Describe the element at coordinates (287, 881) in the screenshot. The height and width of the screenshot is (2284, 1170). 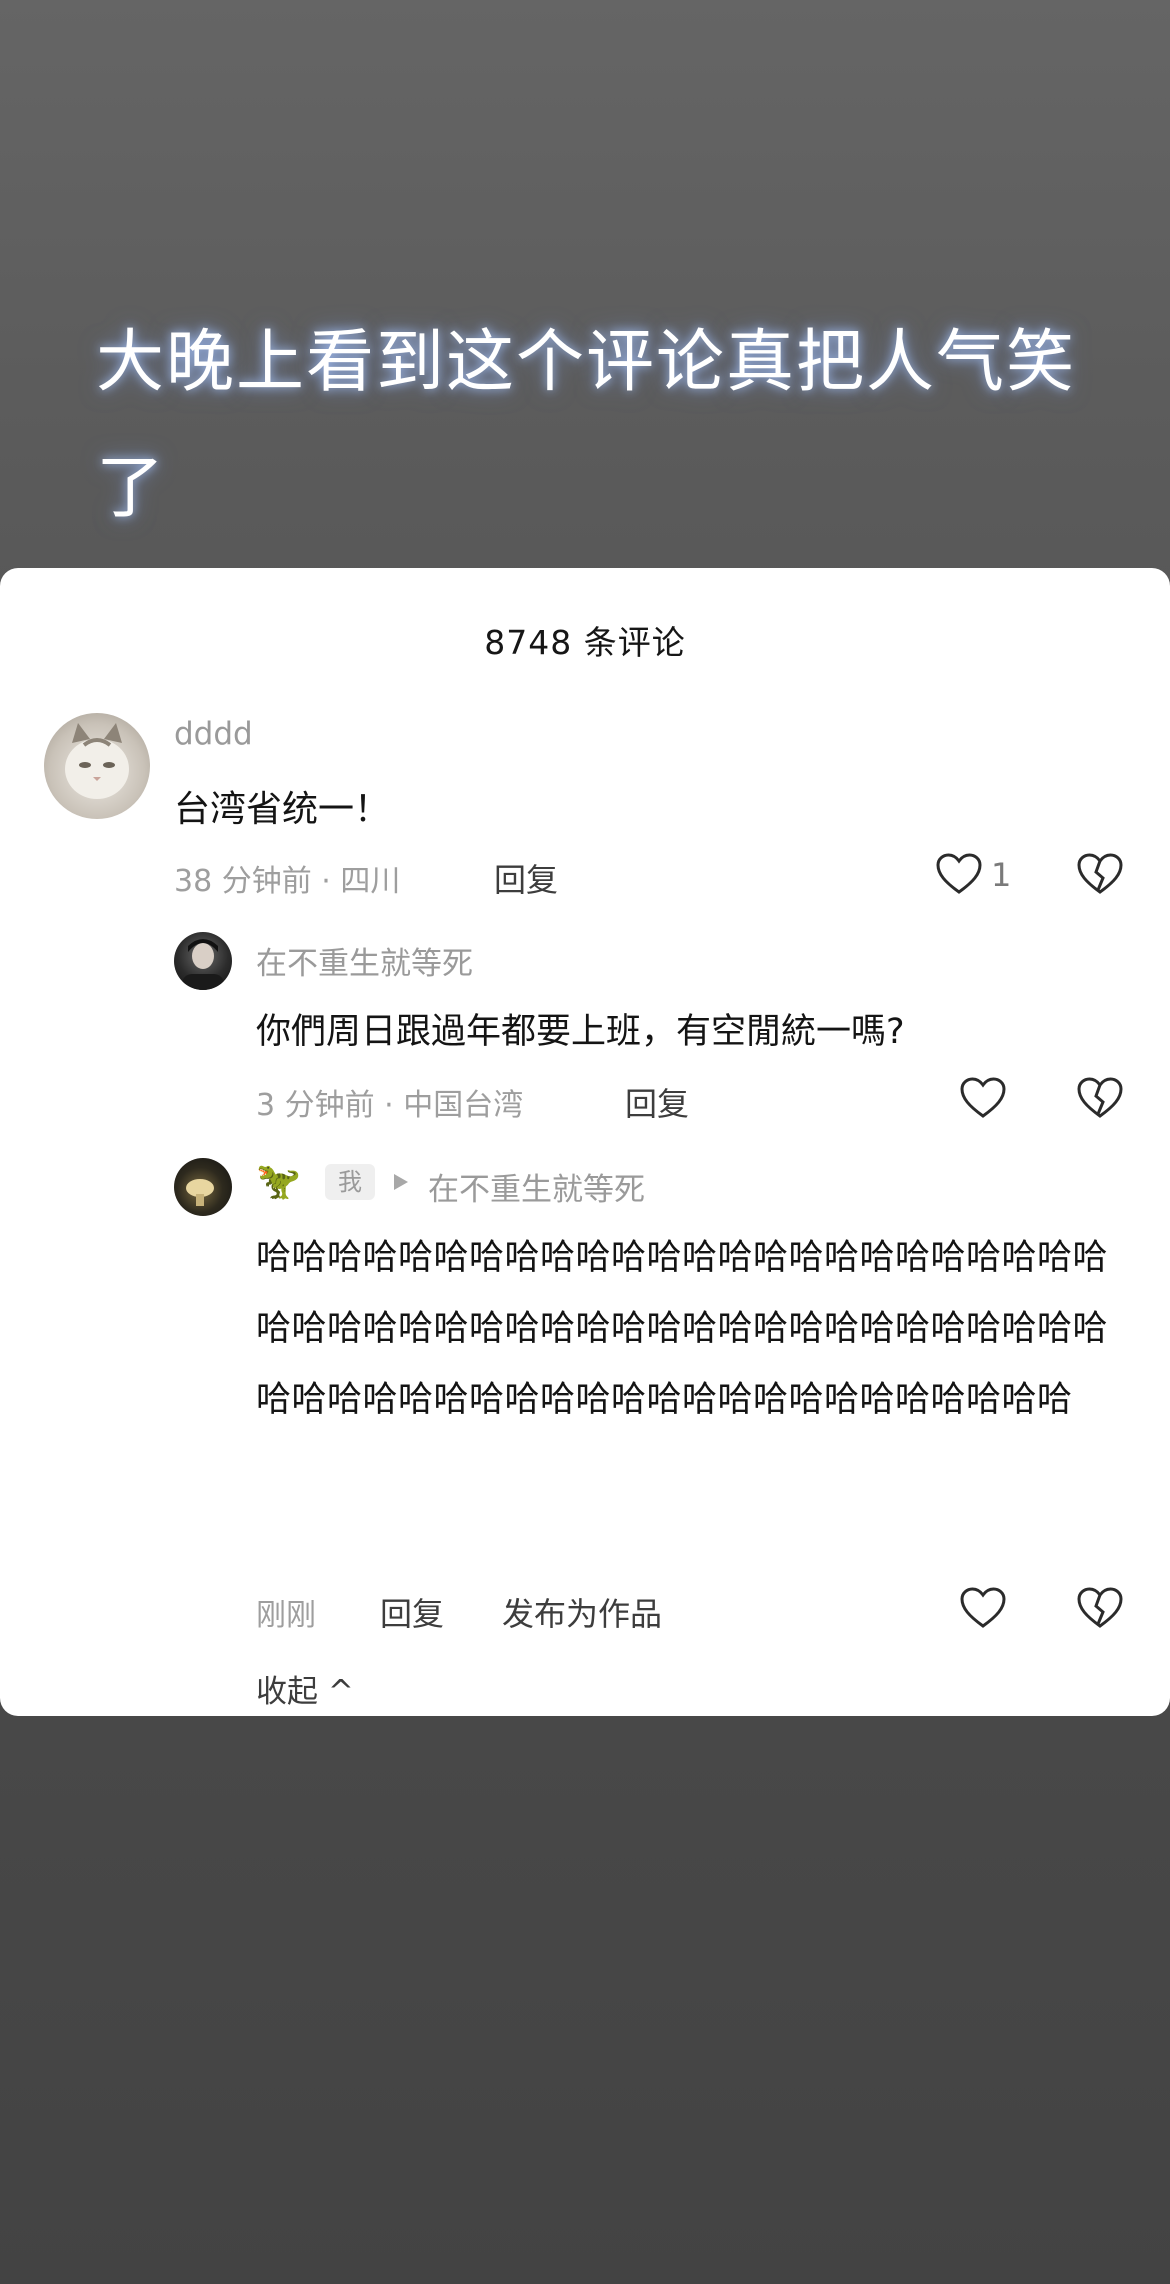
I see `comment-meta: 38 分钟前 · 四川` at that location.